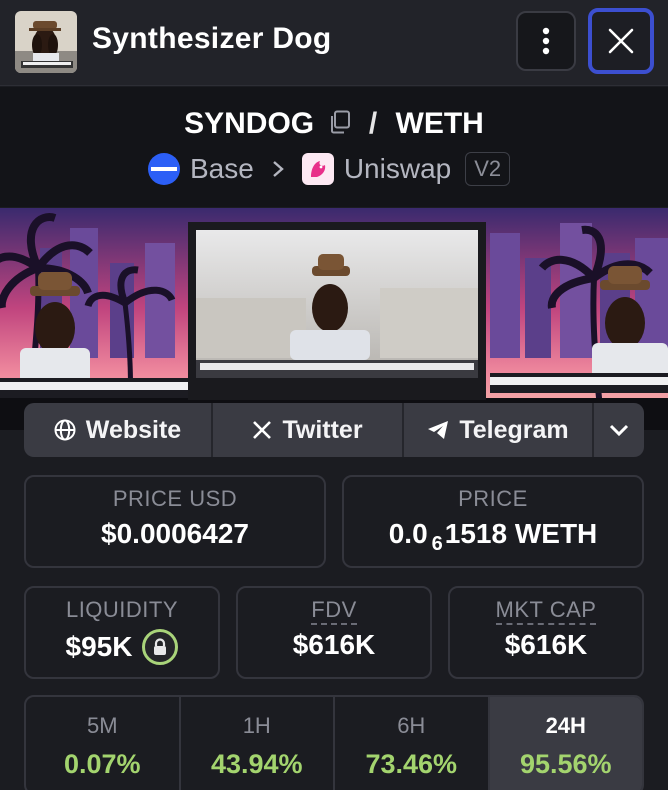 This screenshot has height=790, width=668. I want to click on social-links-bar: Website Twitter Telegram, so click(334, 430).